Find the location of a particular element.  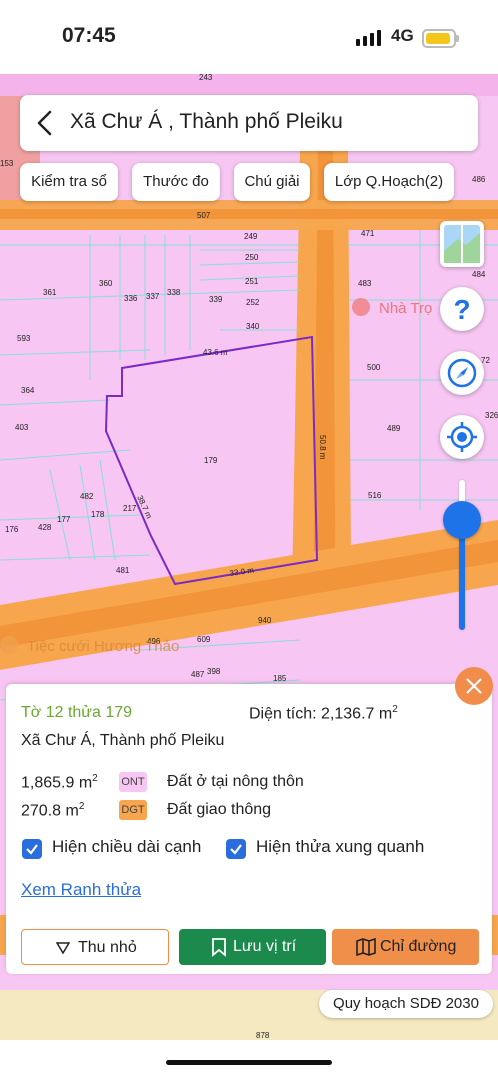

check-book-button: Kiểm tra sổ is located at coordinates (69, 182).